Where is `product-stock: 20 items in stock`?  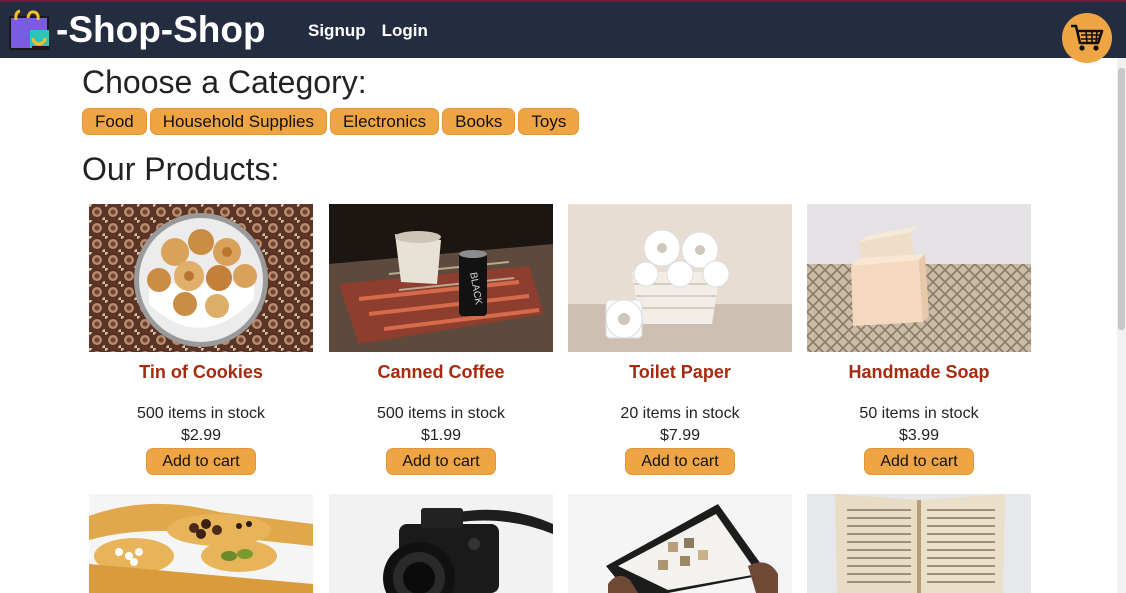
product-stock: 20 items in stock is located at coordinates (680, 413).